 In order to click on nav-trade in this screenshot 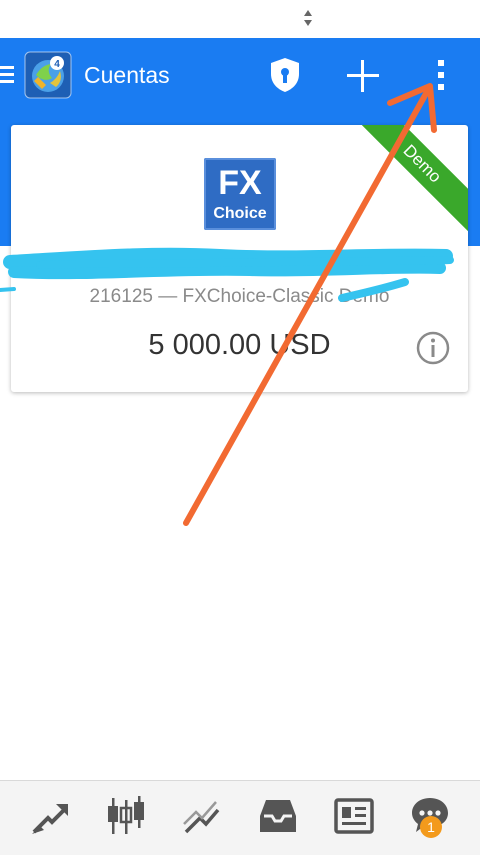, I will do `click(50, 816)`.